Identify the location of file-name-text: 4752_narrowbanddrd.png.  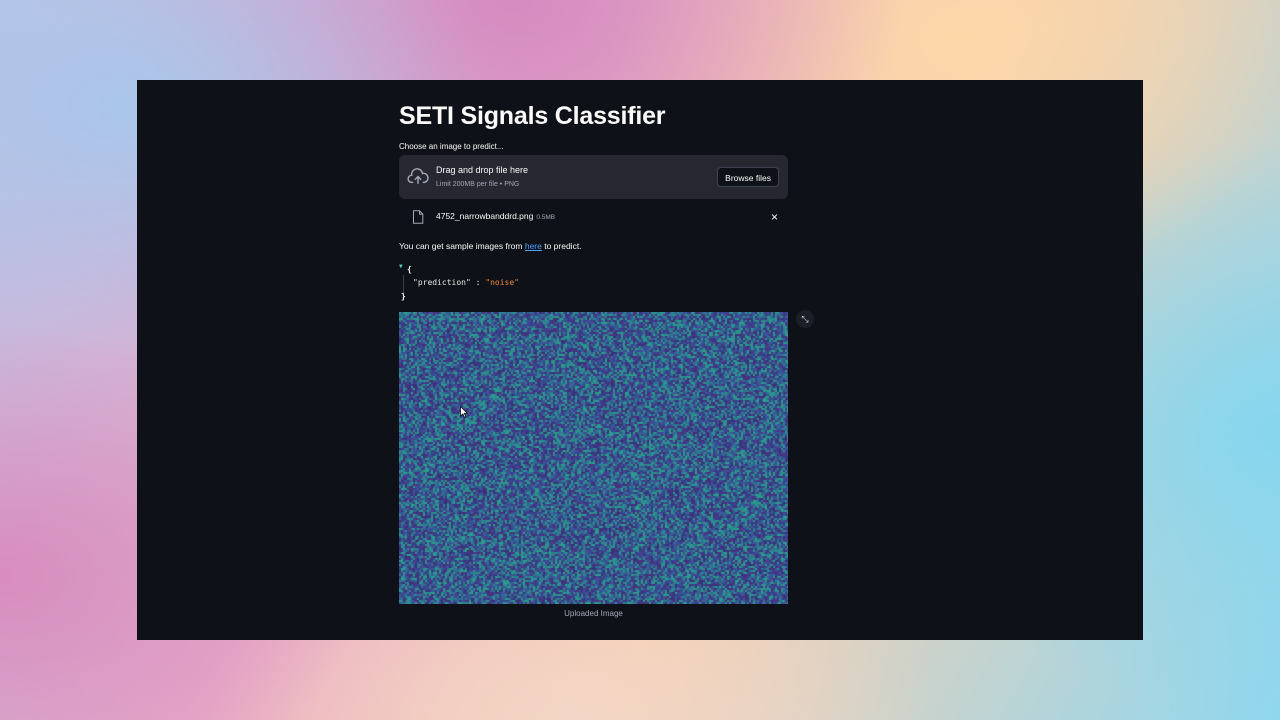
(485, 216).